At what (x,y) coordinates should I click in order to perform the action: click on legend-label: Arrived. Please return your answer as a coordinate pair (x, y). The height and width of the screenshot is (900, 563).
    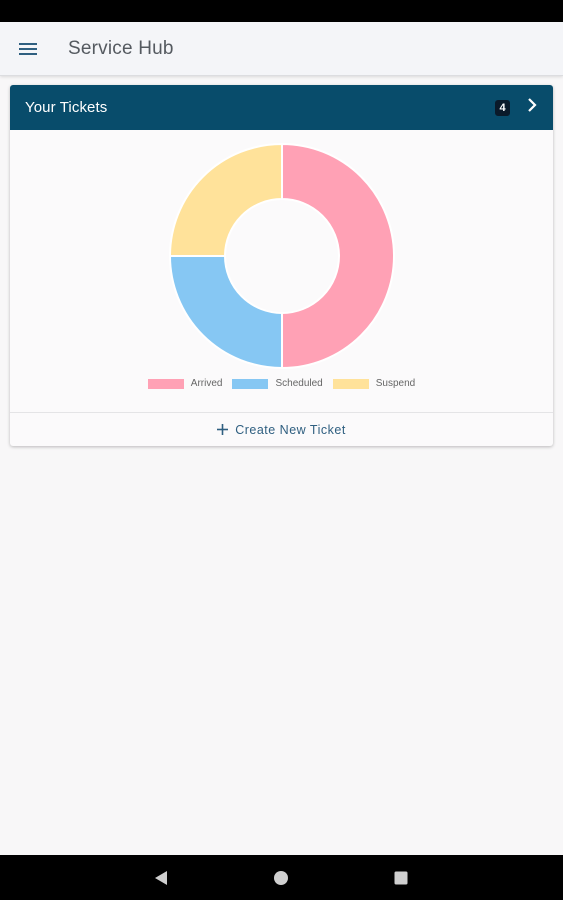
    Looking at the image, I should click on (206, 383).